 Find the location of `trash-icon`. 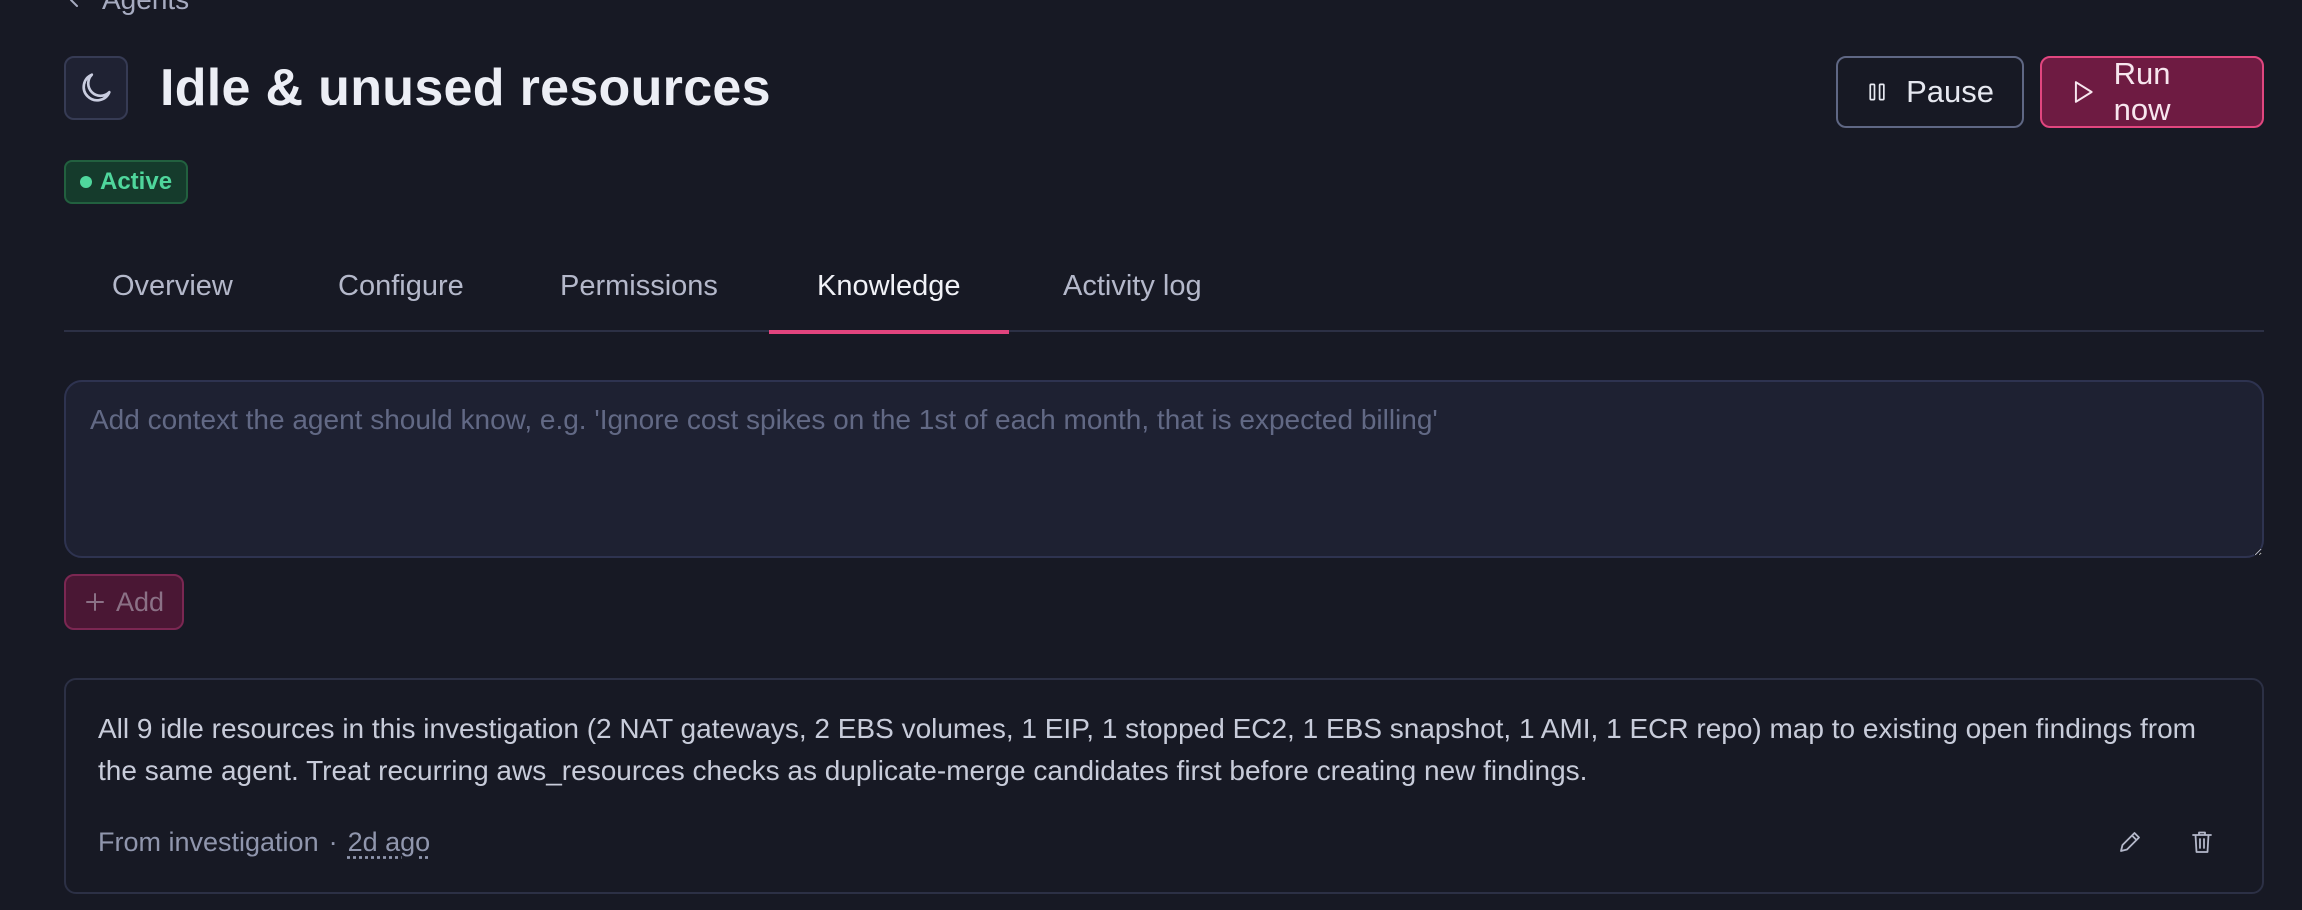

trash-icon is located at coordinates (2202, 842).